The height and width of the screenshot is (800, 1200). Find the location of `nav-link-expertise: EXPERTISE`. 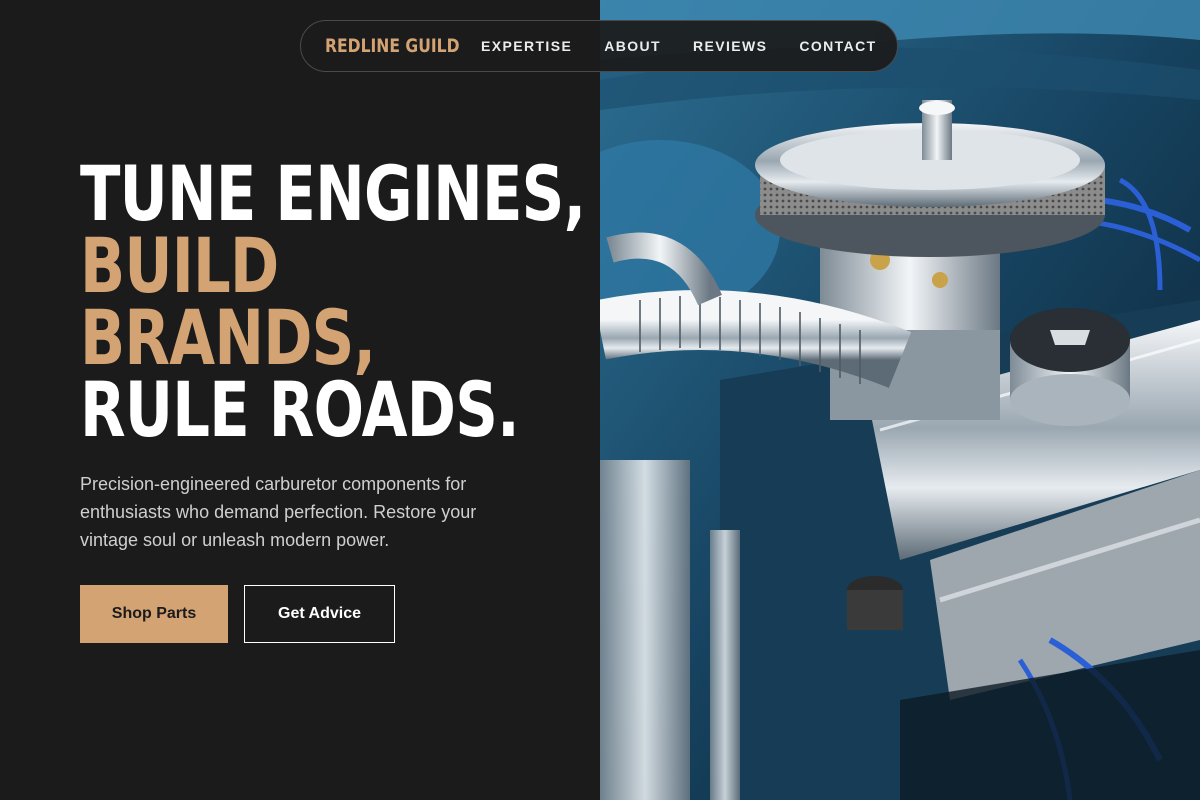

nav-link-expertise: EXPERTISE is located at coordinates (526, 46).